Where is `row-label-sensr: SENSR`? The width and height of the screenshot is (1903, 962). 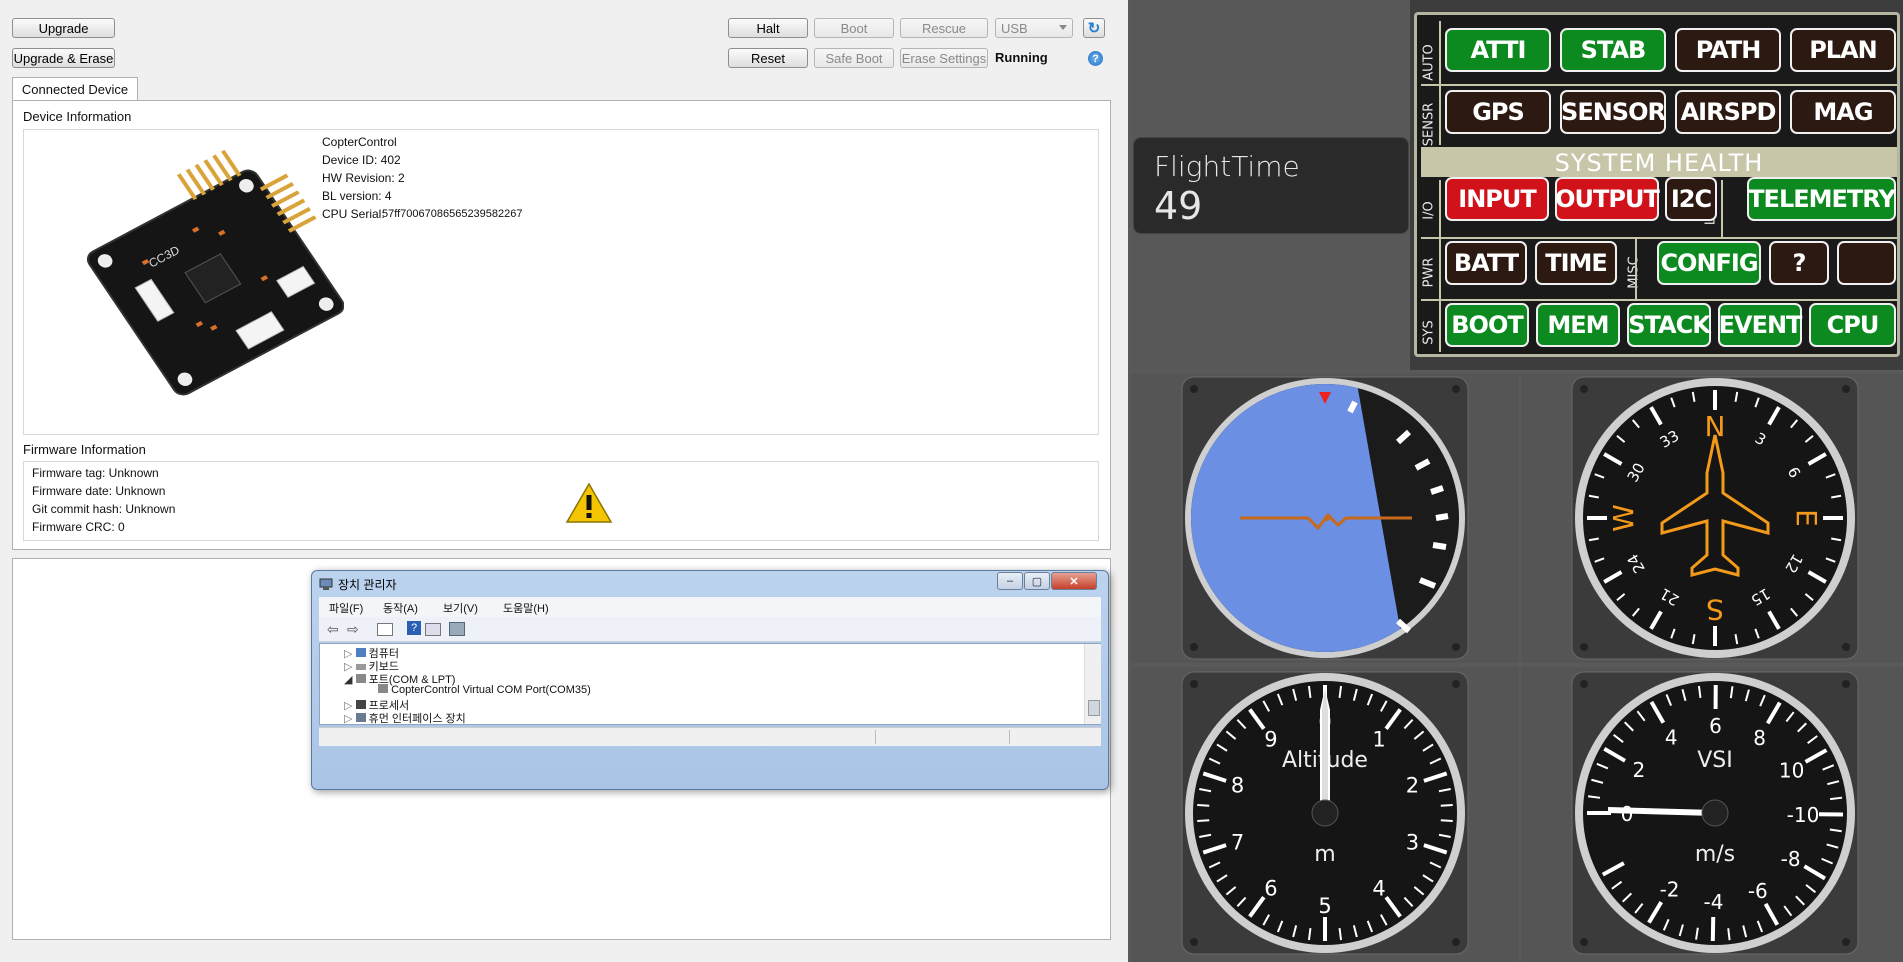 row-label-sensr: SENSR is located at coordinates (1429, 124).